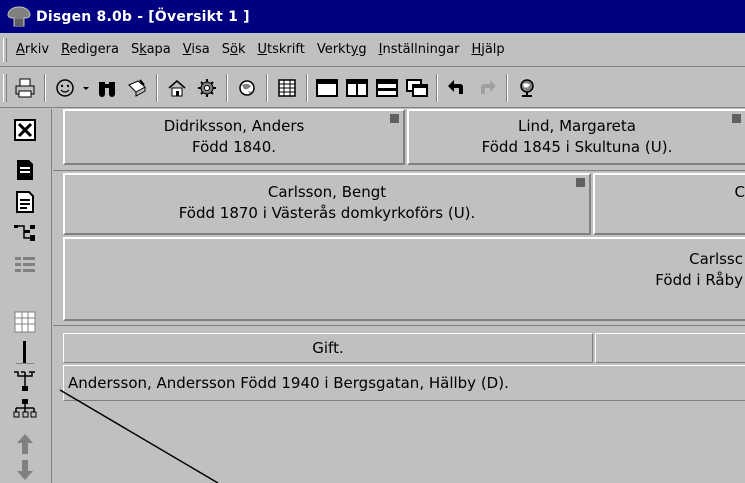  Describe the element at coordinates (139, 436) in the screenshot. I see `annotation-pointer-line` at that location.